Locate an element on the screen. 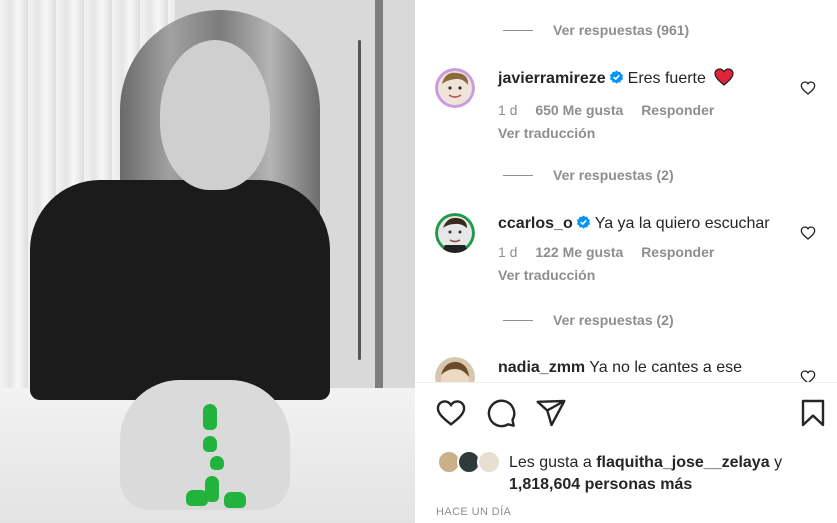 This screenshot has width=837, height=523. comment-text: Ya no le cantes a ese is located at coordinates (665, 367).